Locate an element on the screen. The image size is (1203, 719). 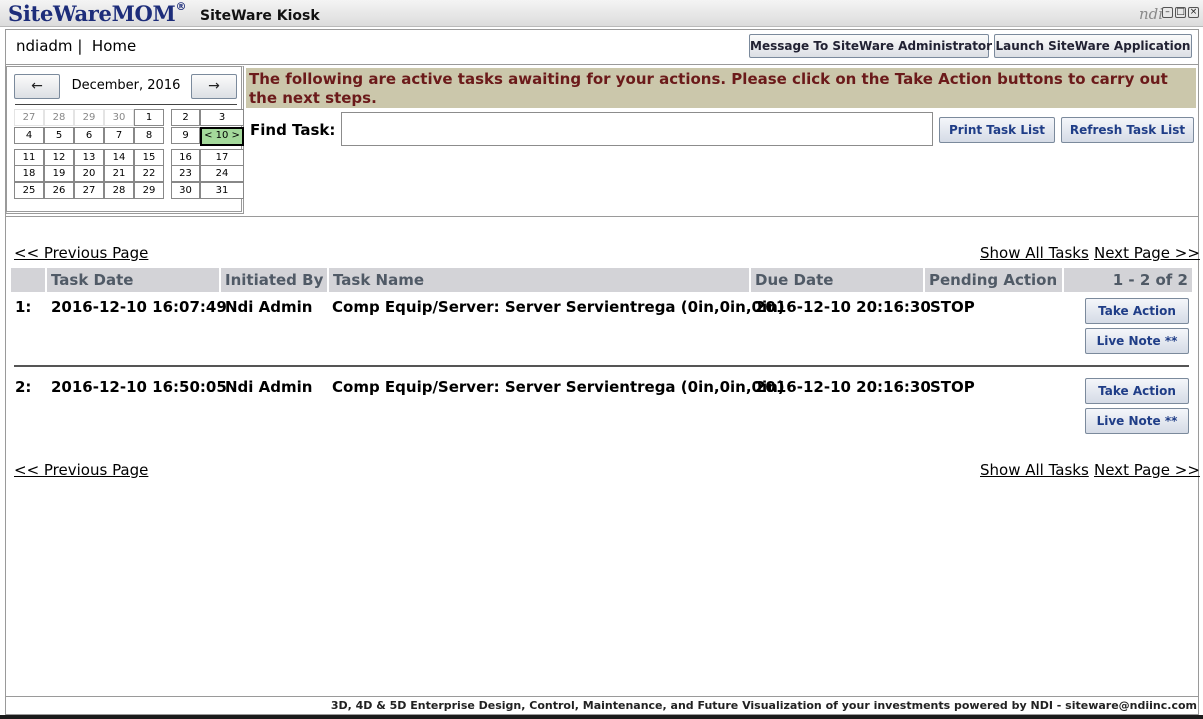
message-admin-button: Message To SiteWare Administrator is located at coordinates (870, 46).